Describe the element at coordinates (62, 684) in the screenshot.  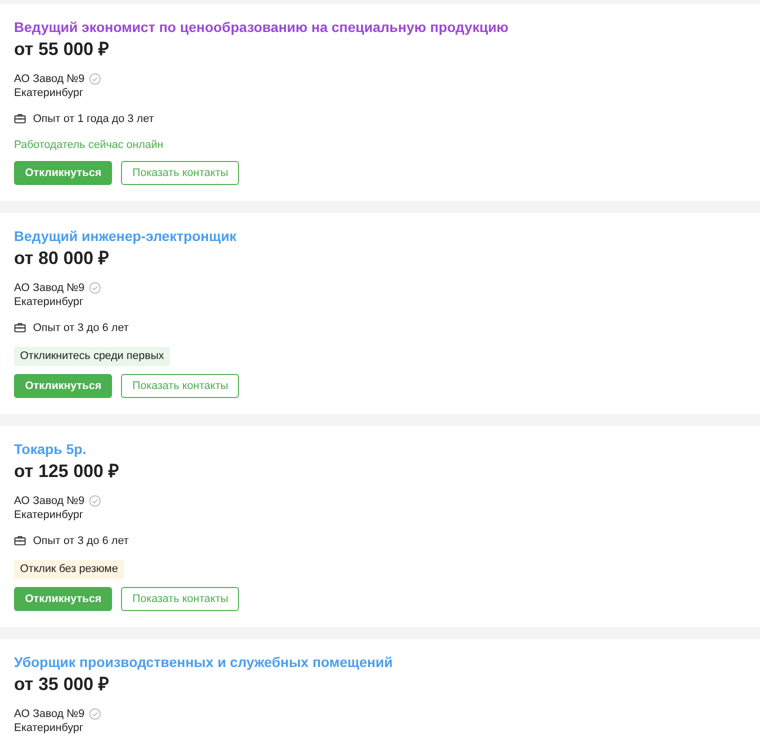
I see `salary: от 35 000 ₽` at that location.